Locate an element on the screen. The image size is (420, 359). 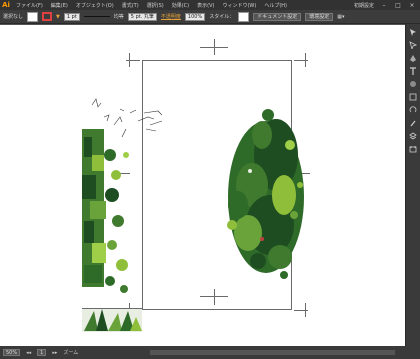
stroke-label: ▼ is located at coordinates (58, 16).